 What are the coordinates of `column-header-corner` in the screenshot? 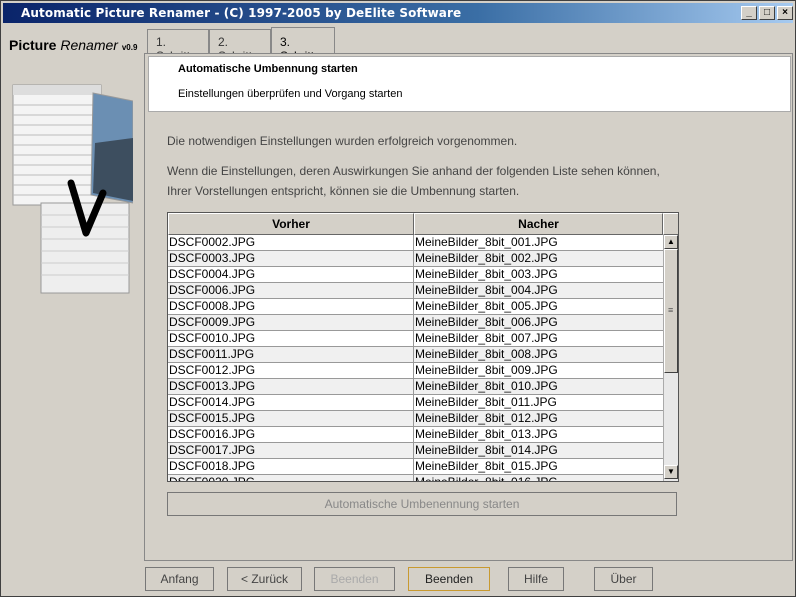 It's located at (670, 224).